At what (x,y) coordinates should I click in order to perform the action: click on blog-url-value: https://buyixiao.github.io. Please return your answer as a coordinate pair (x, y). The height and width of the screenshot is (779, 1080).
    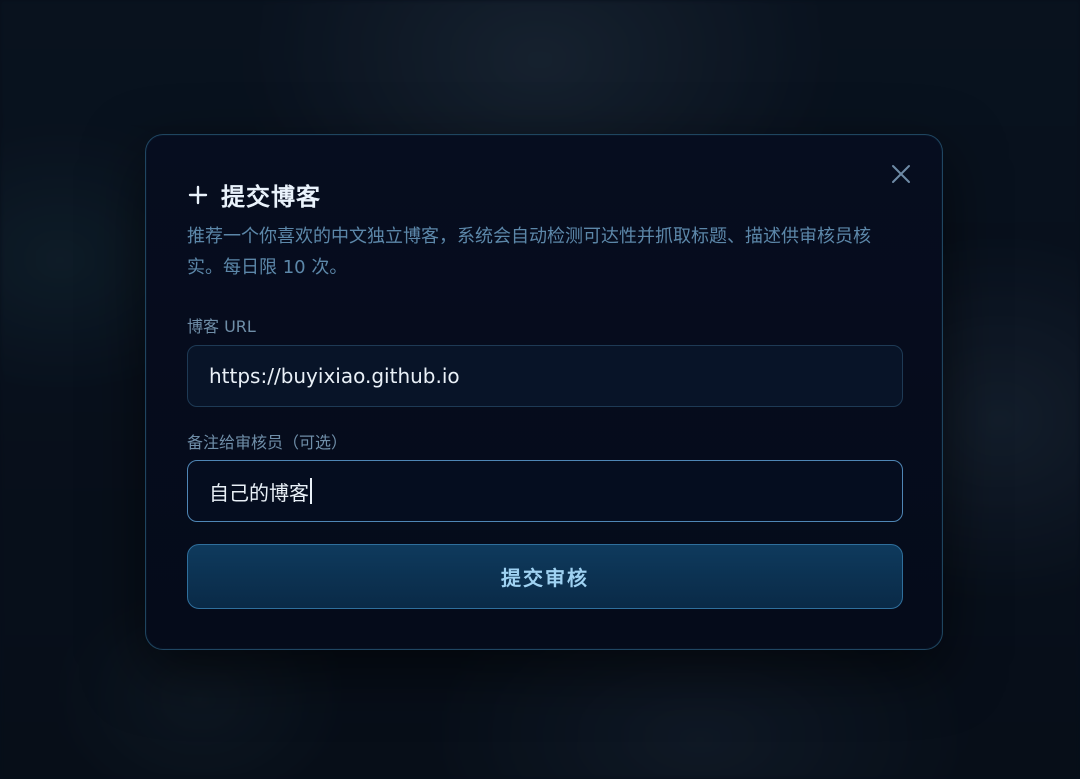
    Looking at the image, I should click on (334, 376).